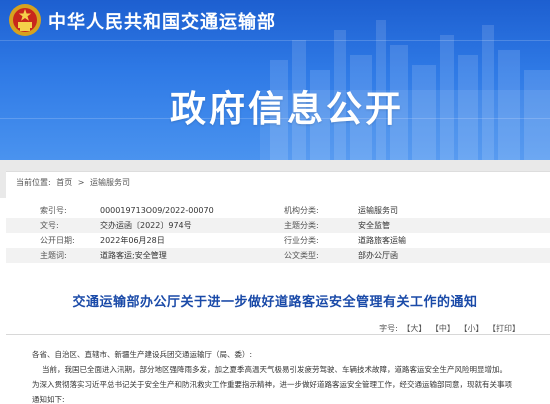 This screenshot has width=550, height=404. What do you see at coordinates (414, 328) in the screenshot?
I see `font-size-large-button: 【大】` at bounding box center [414, 328].